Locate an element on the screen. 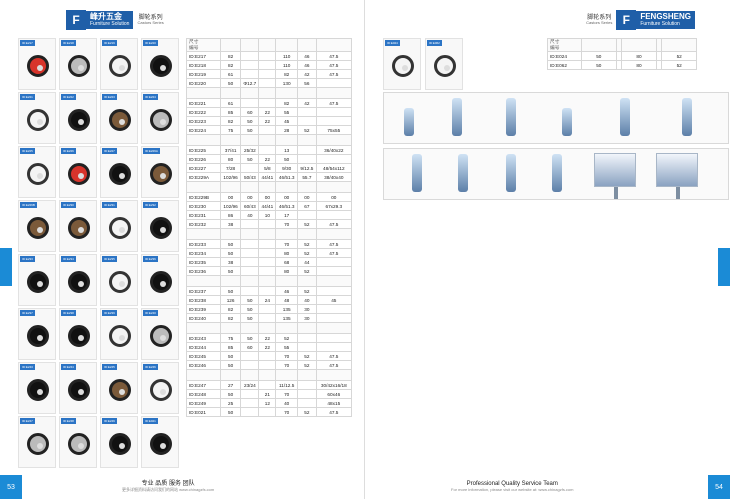 This screenshot has width=730, height=499. table-row: ID:E225 37/41 25/32 13 36/40x22 is located at coordinates (269, 150).